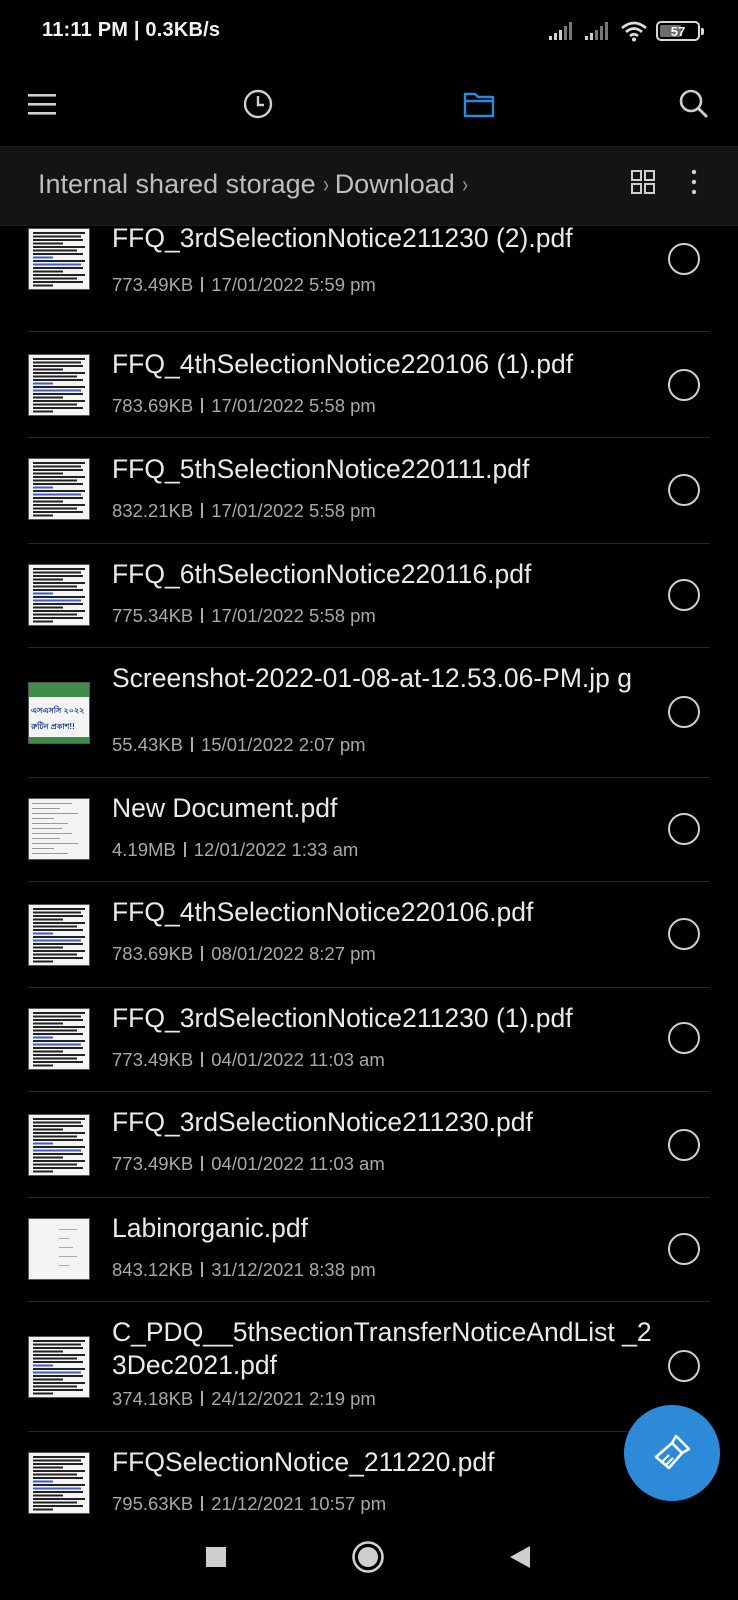 The width and height of the screenshot is (738, 1600). I want to click on home-circle-icon, so click(368, 1557).